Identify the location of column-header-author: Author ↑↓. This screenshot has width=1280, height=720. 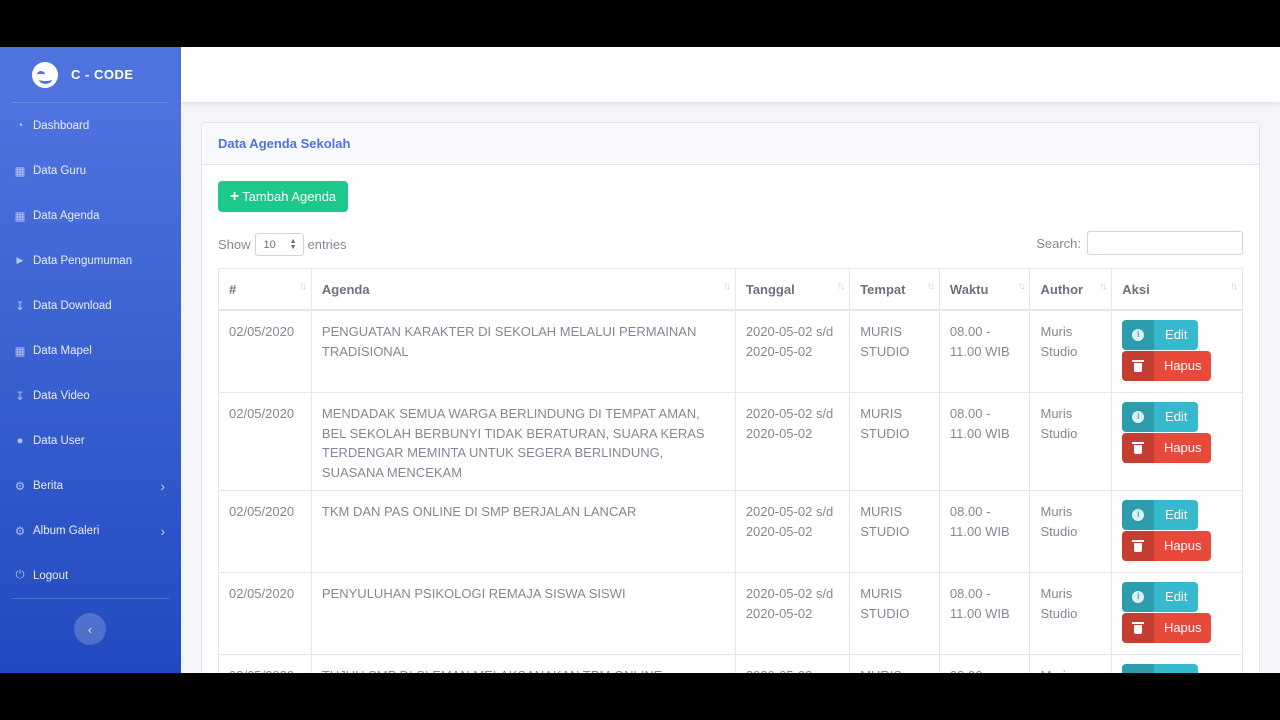
(1071, 289).